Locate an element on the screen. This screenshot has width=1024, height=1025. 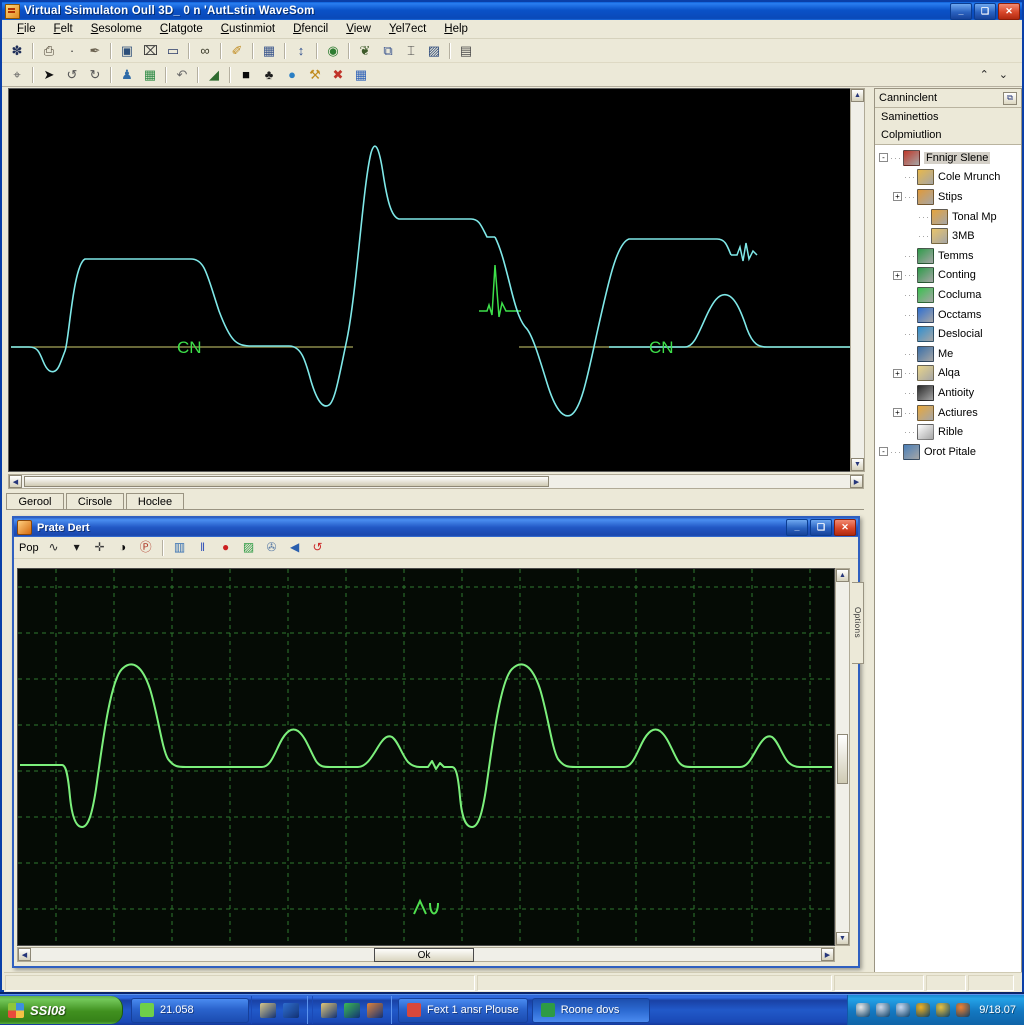
explorer-icon is located at coordinates (268, 1010).